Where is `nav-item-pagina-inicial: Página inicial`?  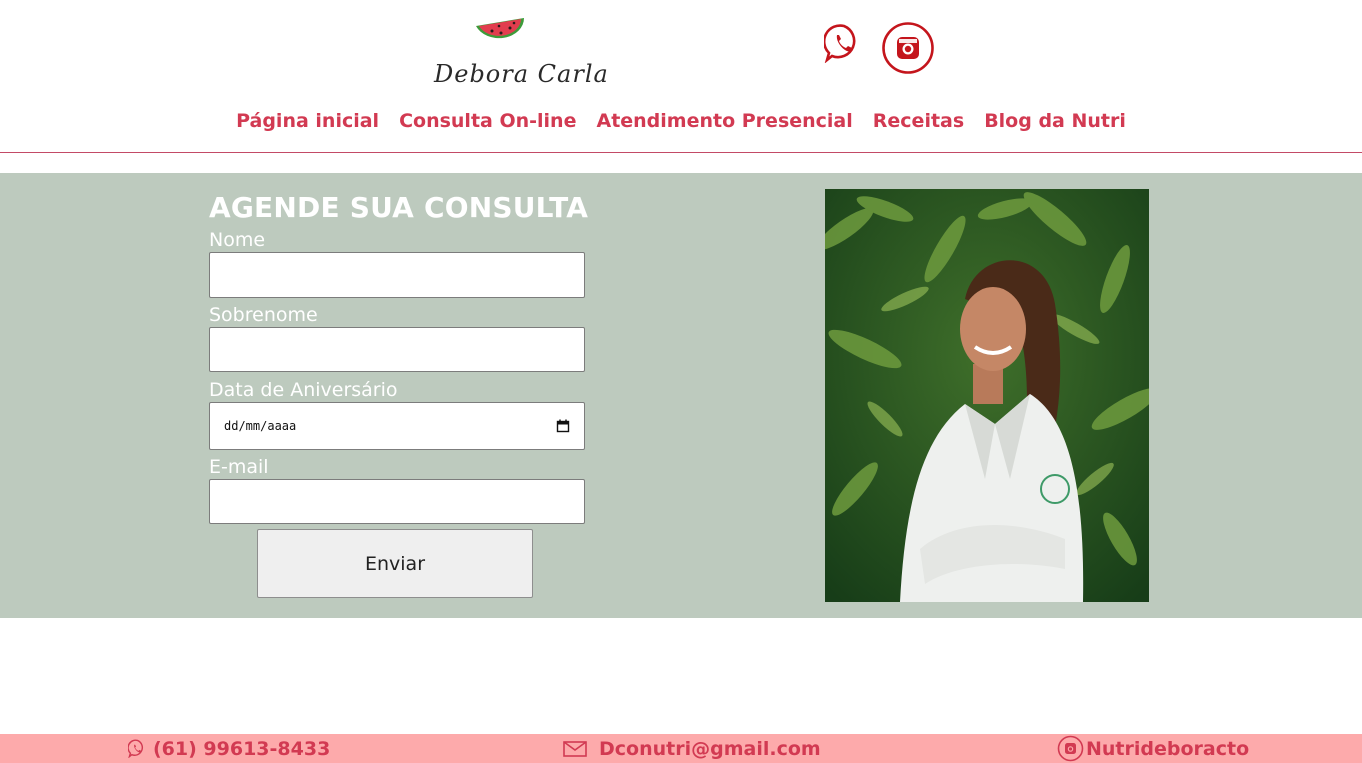 nav-item-pagina-inicial: Página inicial is located at coordinates (307, 121).